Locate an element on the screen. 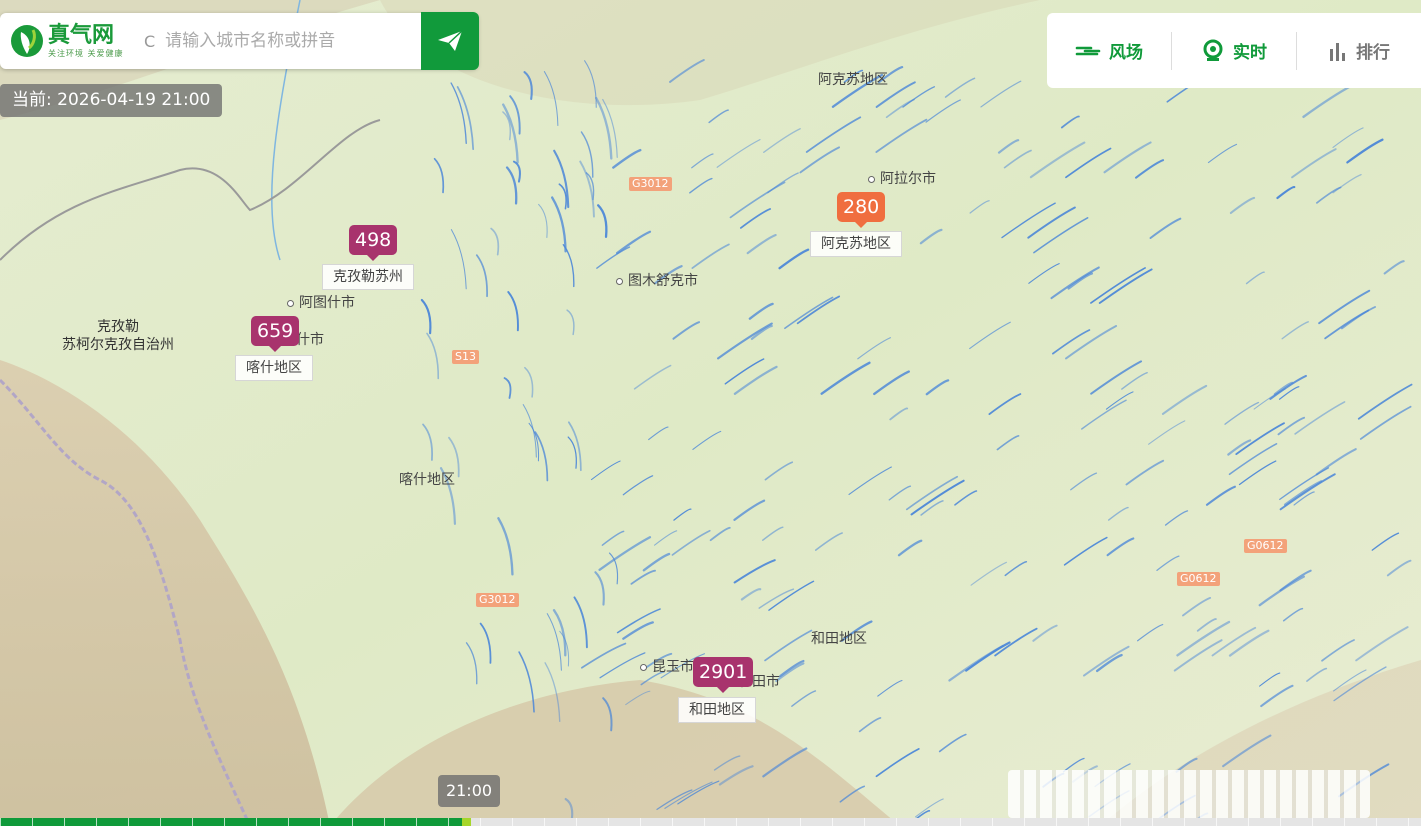  bar-chart-icon is located at coordinates (1337, 51).